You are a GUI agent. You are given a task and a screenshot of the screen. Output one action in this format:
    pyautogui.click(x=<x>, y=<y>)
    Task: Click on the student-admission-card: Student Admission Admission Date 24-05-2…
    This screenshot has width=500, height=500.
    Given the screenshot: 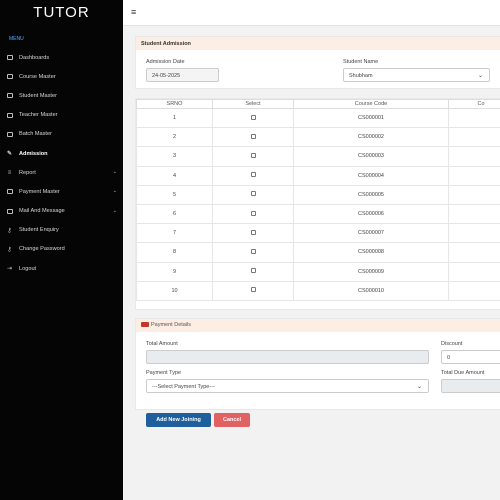 What is the action you would take?
    pyautogui.click(x=317, y=62)
    